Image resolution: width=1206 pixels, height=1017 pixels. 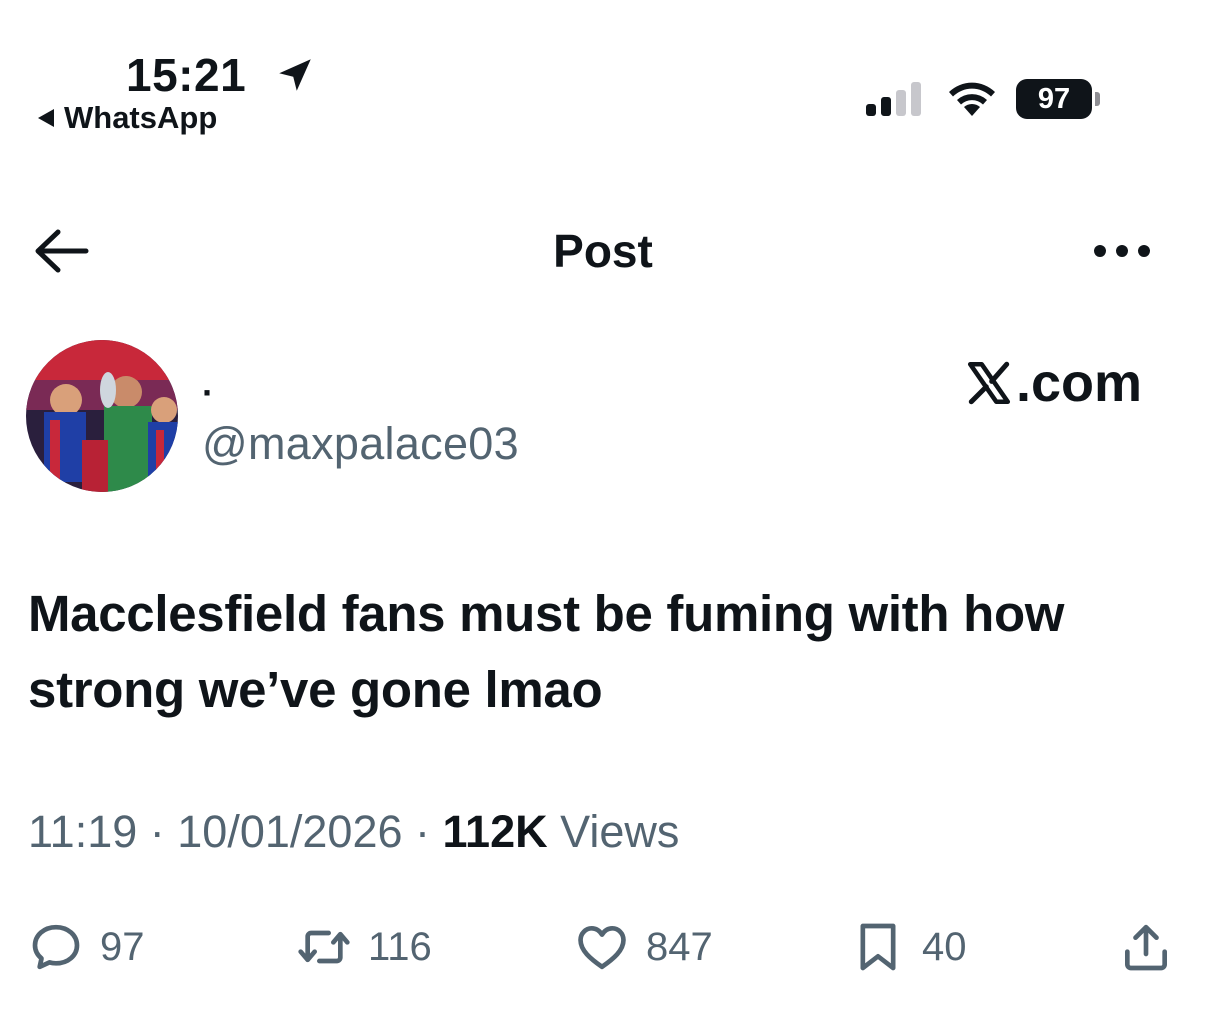 I want to click on repost-icon, so click(x=324, y=947).